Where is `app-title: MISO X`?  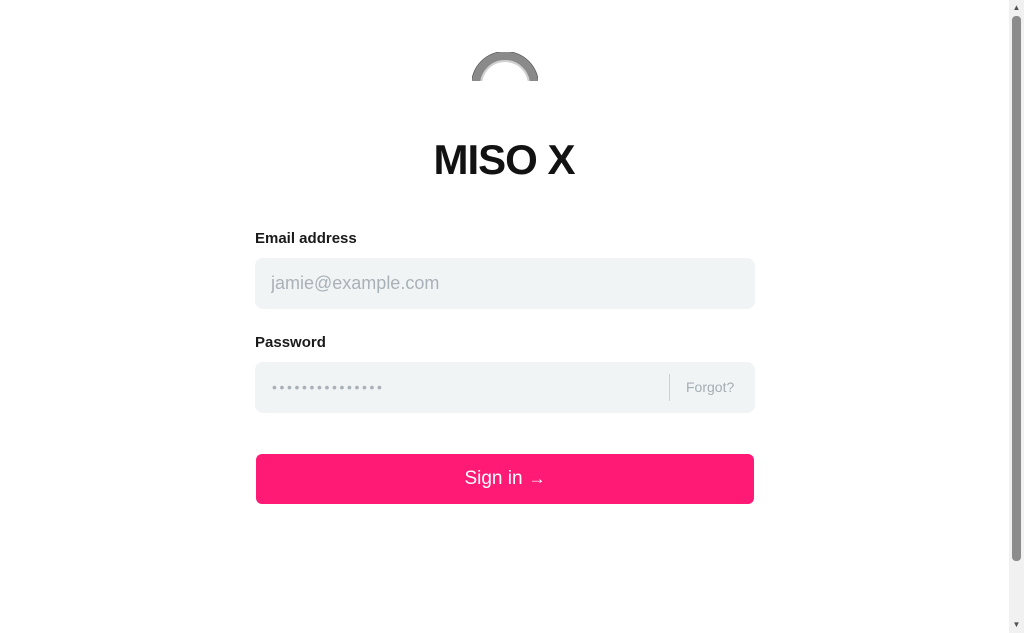
app-title: MISO X is located at coordinates (504, 159).